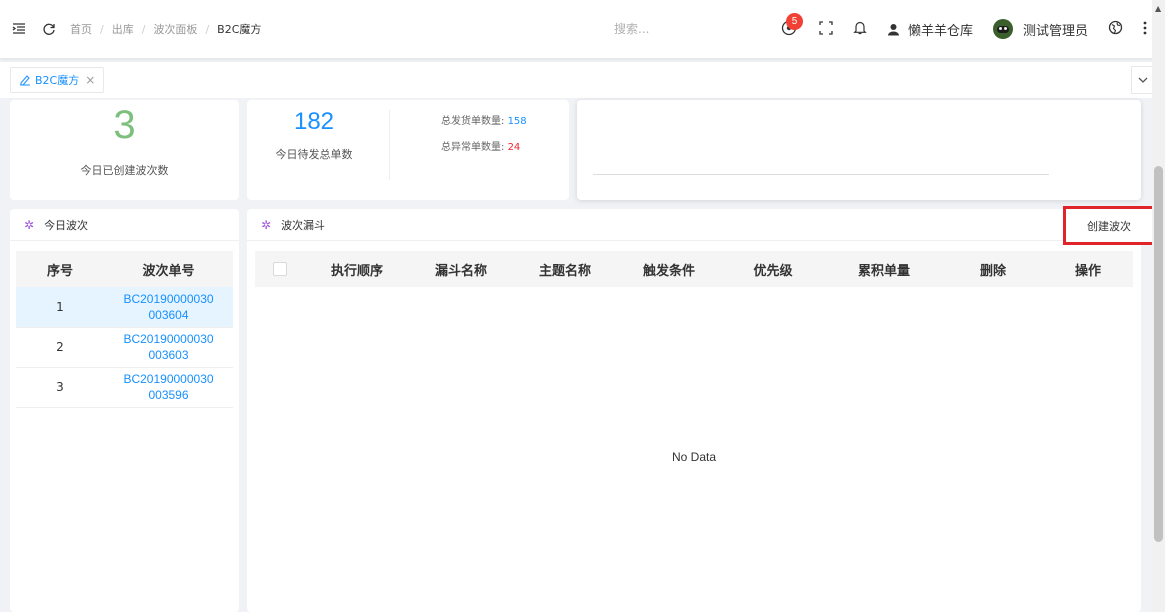 Image resolution: width=1165 pixels, height=612 pixels. I want to click on wave-number-link: BC20190000030 003604, so click(168, 307).